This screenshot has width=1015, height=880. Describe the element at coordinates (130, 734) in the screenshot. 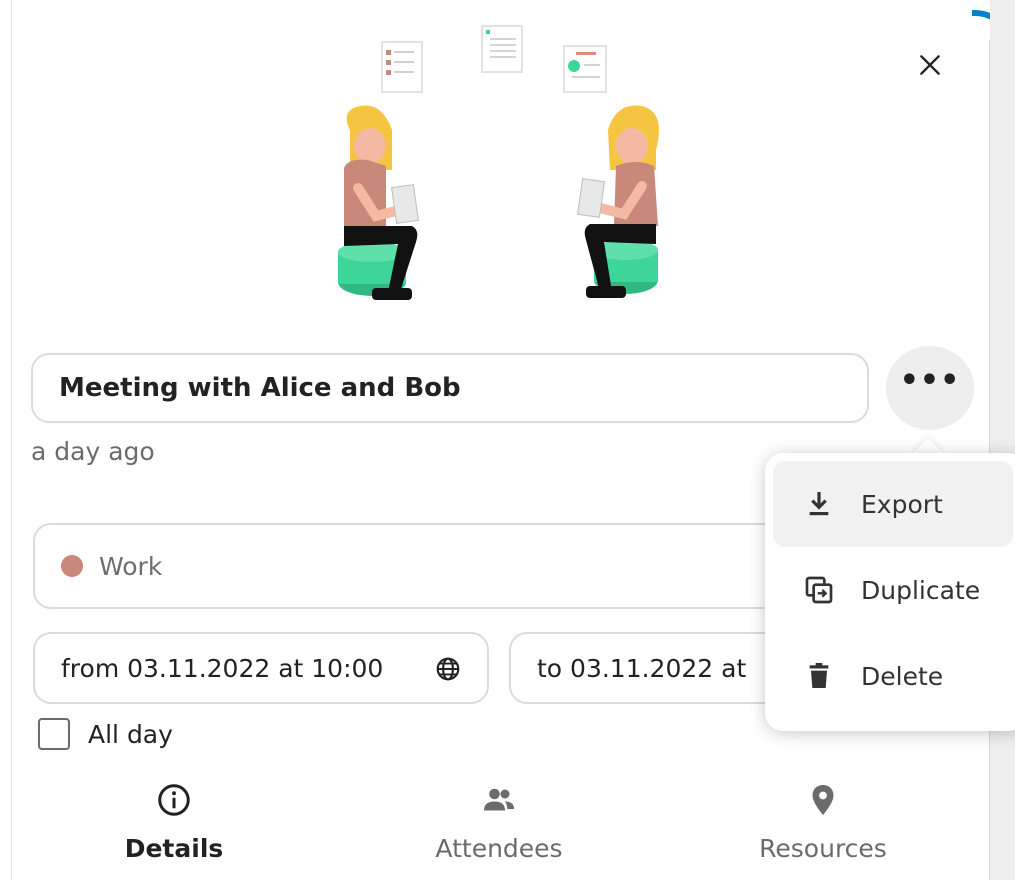

I see `all-day-label: All day` at that location.